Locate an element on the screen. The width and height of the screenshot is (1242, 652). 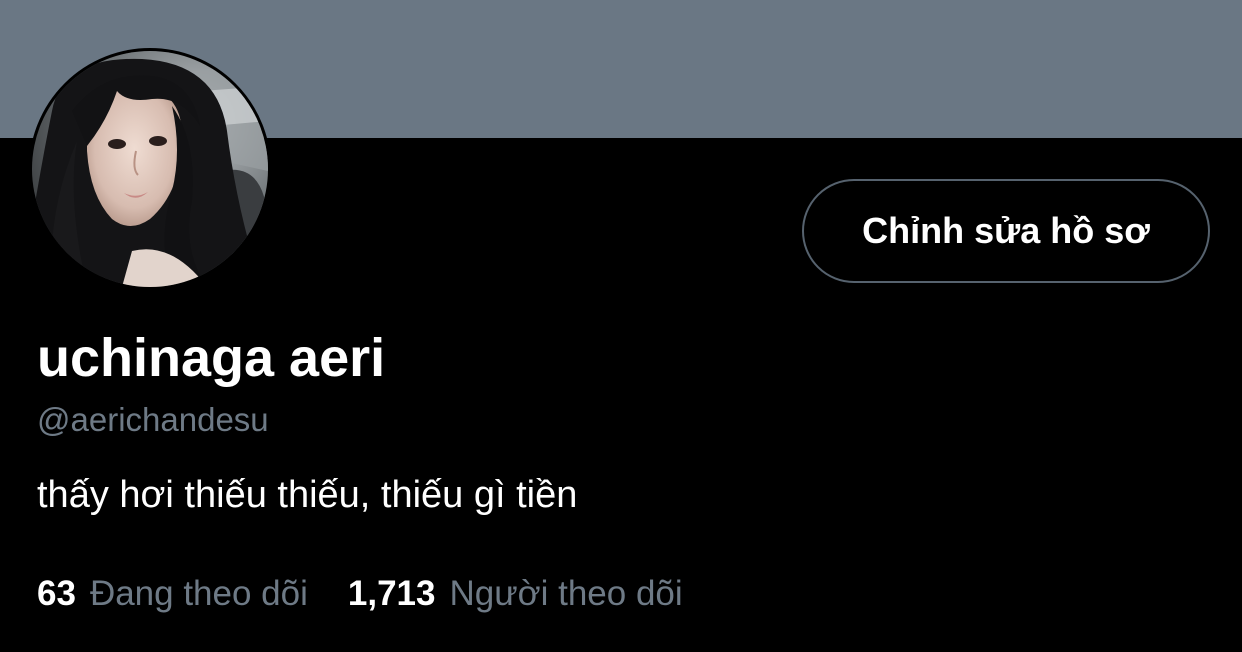
following-link: 63 Đang theo dõi is located at coordinates (172, 594).